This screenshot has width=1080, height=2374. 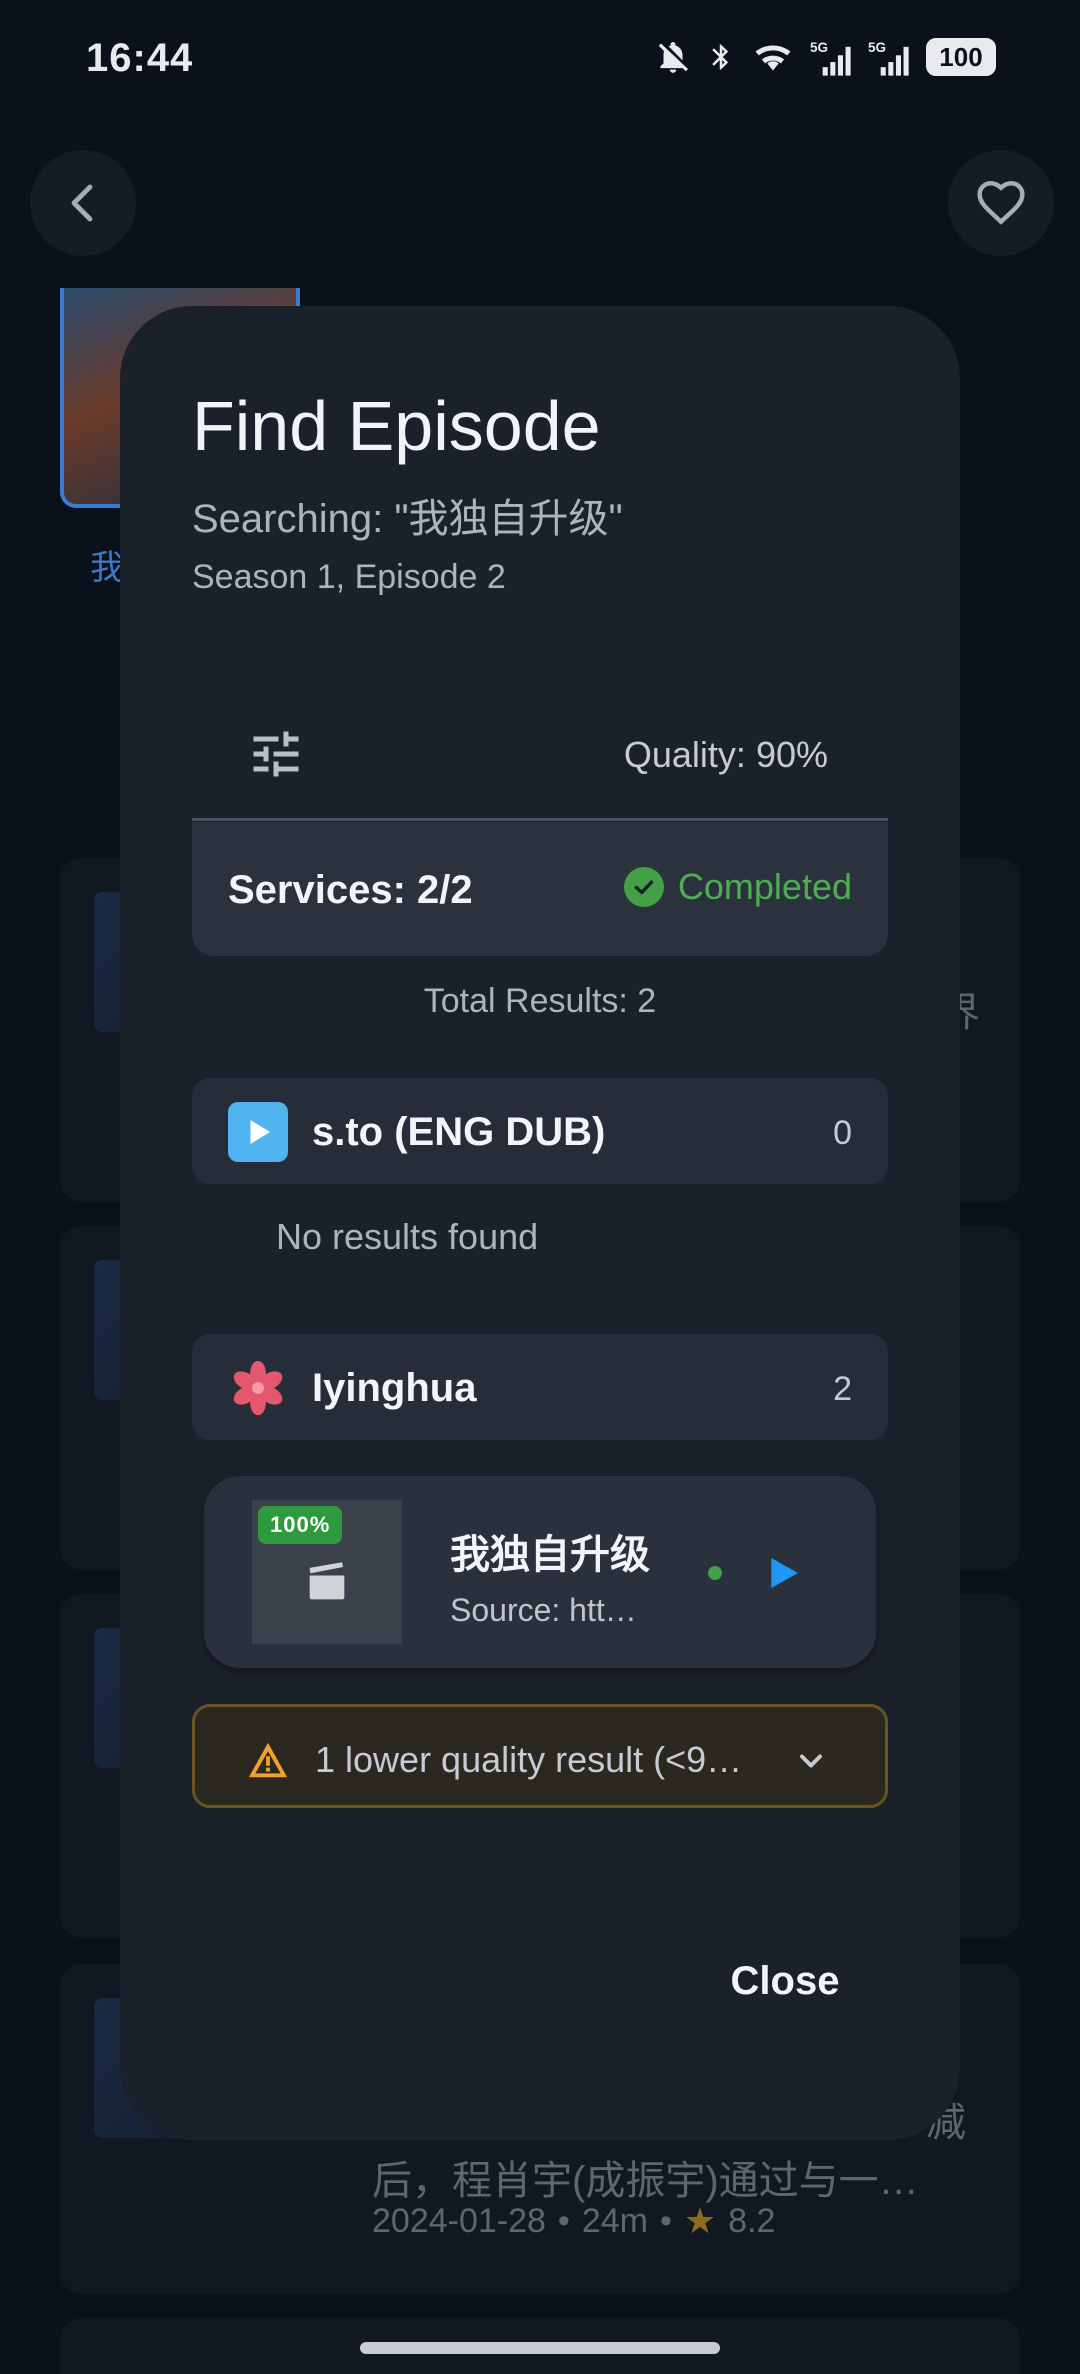 What do you see at coordinates (540, 2348) in the screenshot?
I see `home-indicator` at bounding box center [540, 2348].